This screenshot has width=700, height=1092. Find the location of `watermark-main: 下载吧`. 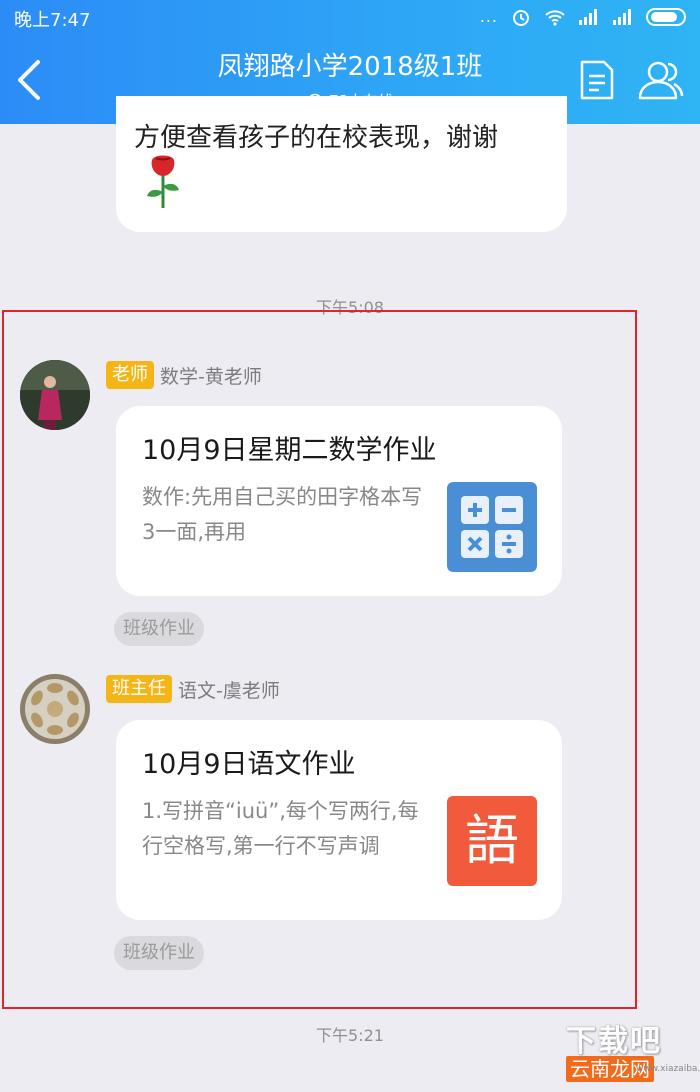

watermark-main: 下载吧 is located at coordinates (614, 1041).